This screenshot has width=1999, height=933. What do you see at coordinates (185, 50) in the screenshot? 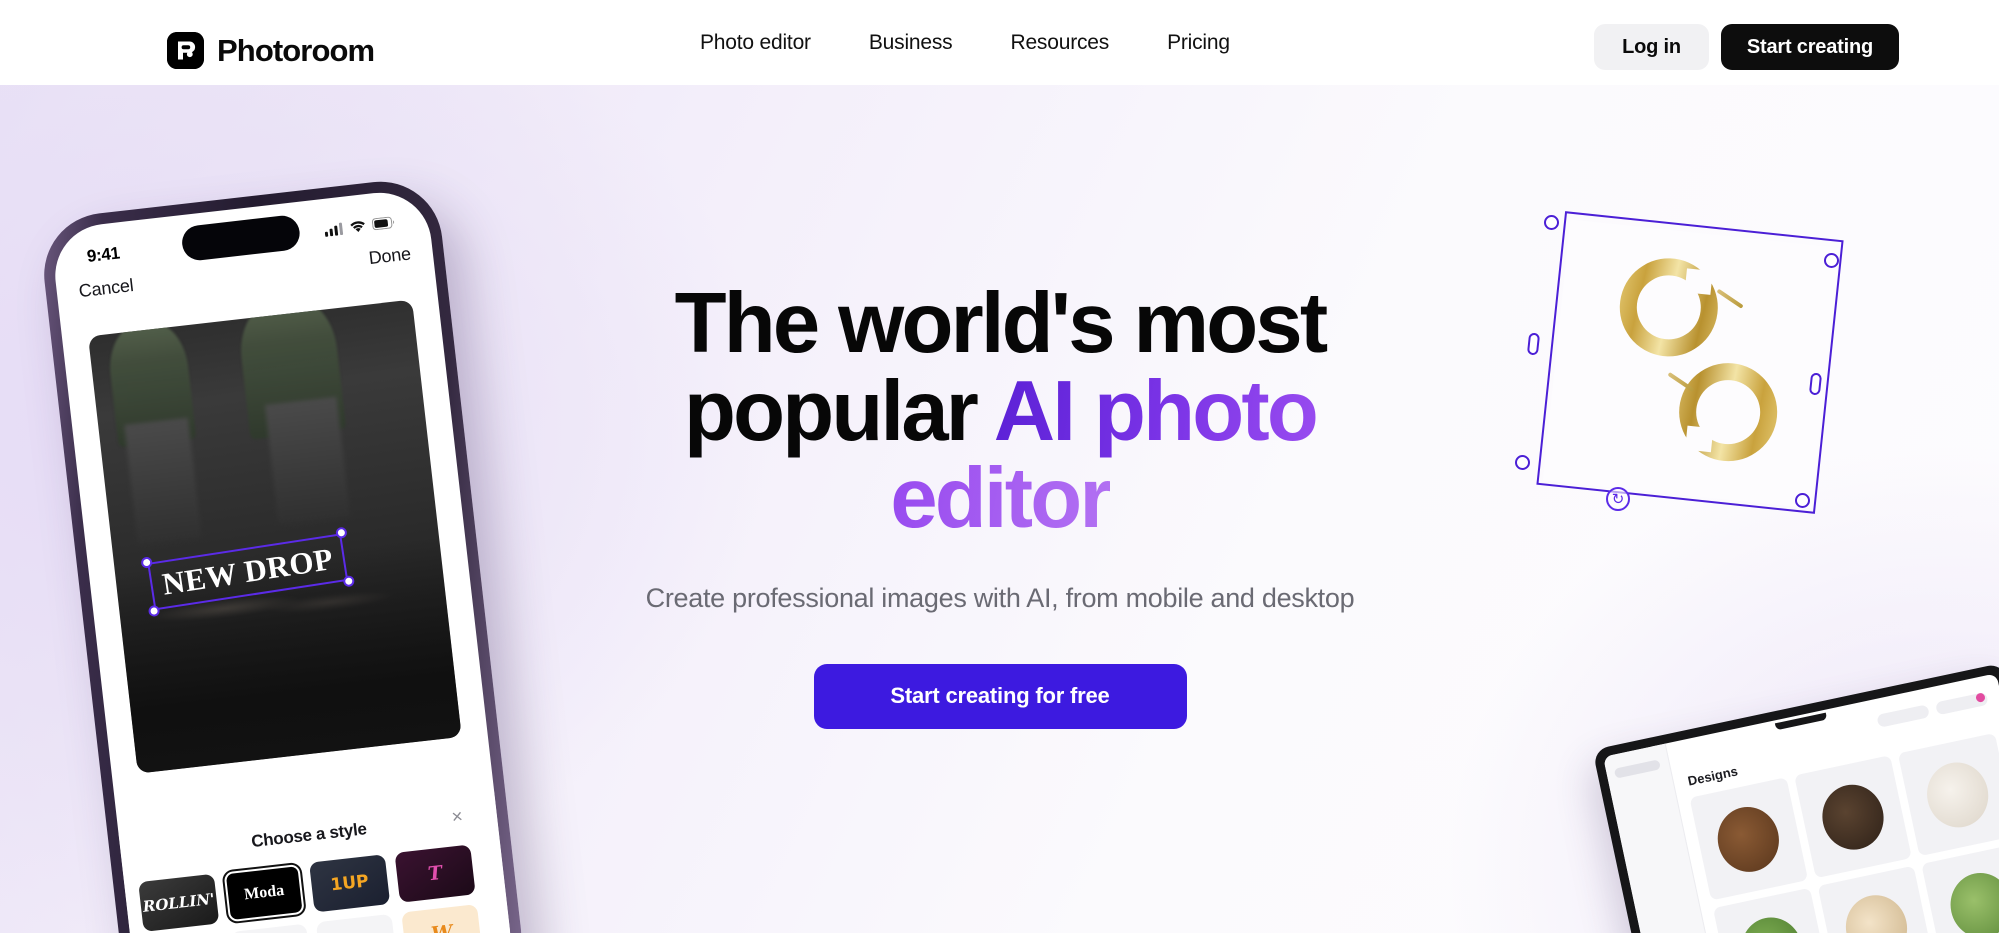
I see `photoroom-logo-icon` at bounding box center [185, 50].